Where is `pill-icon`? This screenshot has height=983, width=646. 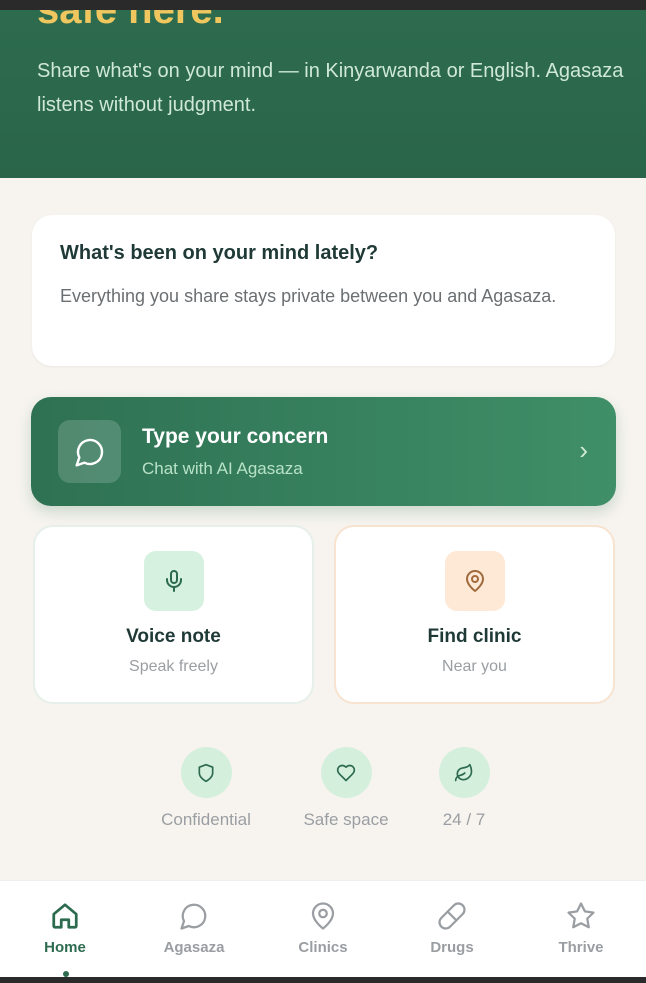
pill-icon is located at coordinates (452, 916).